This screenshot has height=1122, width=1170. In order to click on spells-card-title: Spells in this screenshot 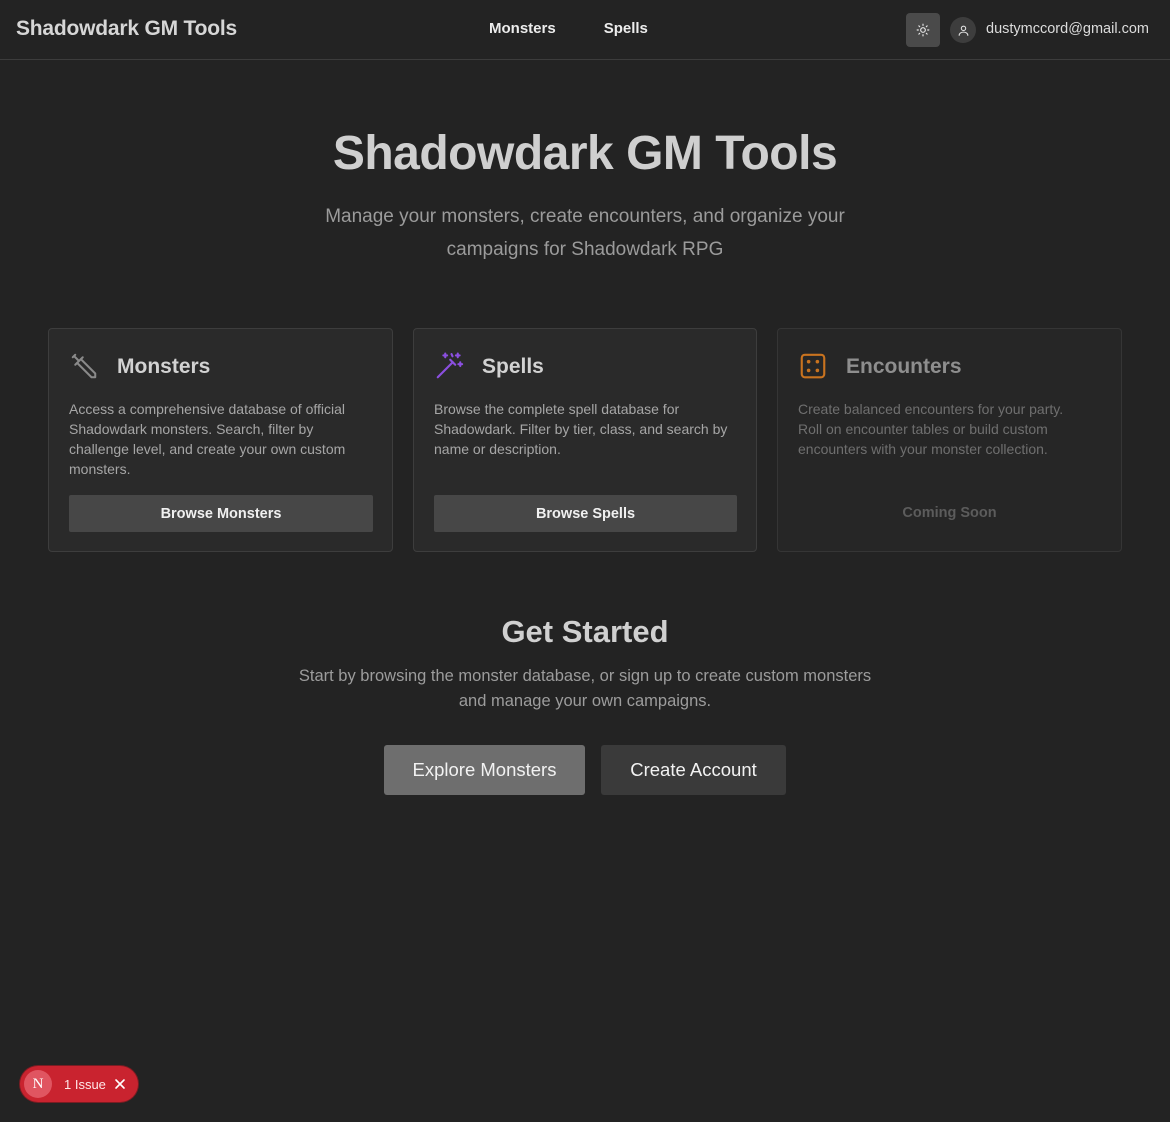, I will do `click(513, 366)`.